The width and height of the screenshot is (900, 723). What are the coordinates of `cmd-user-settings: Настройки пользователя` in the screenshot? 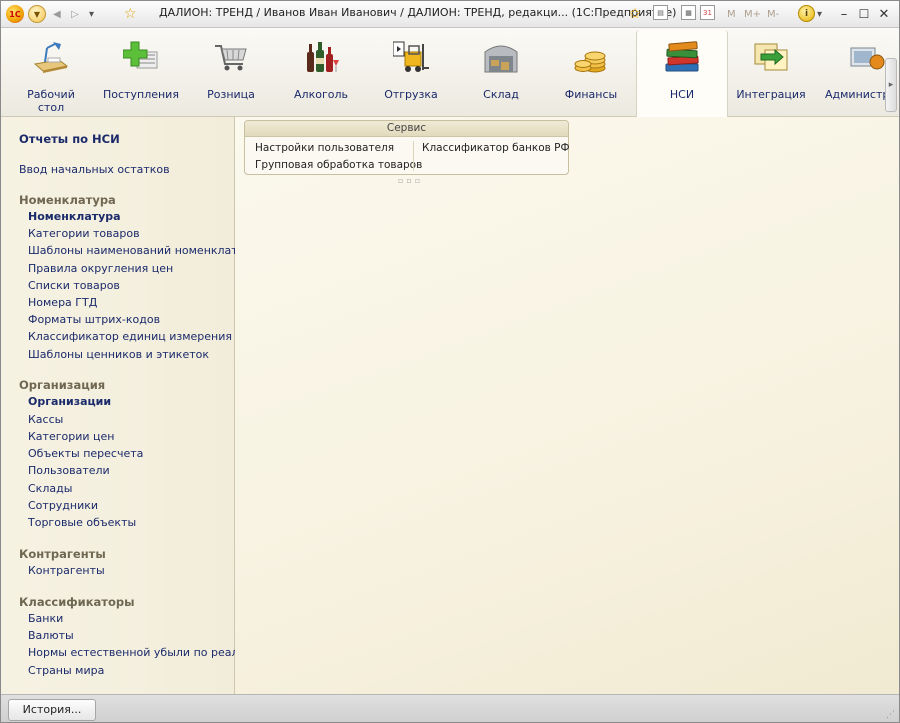 It's located at (324, 148).